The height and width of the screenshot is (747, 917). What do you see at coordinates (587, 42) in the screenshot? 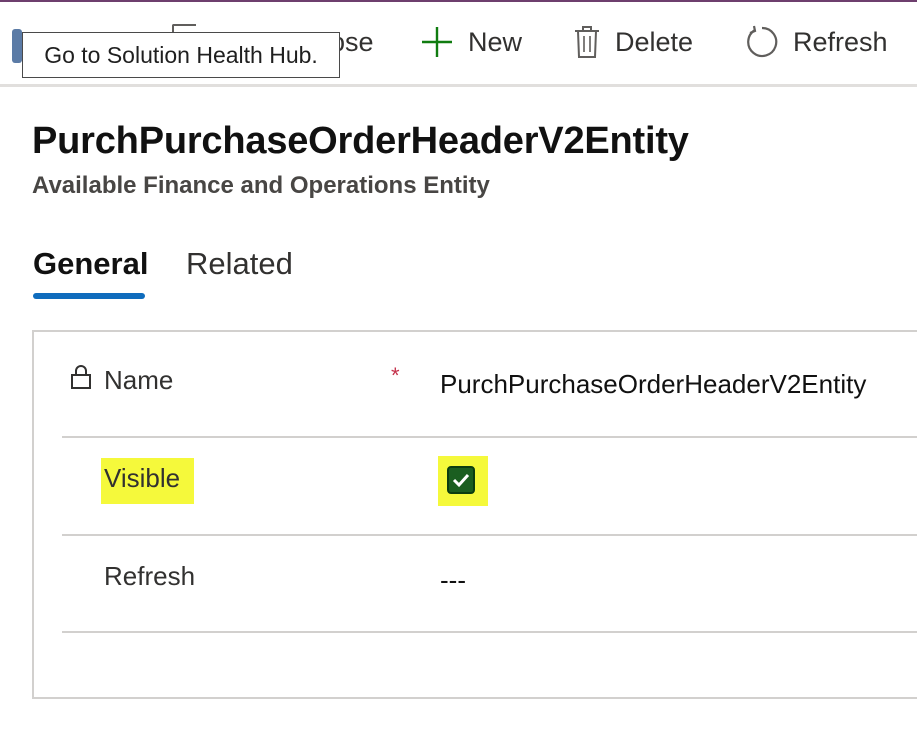
I see `delete-icon` at bounding box center [587, 42].